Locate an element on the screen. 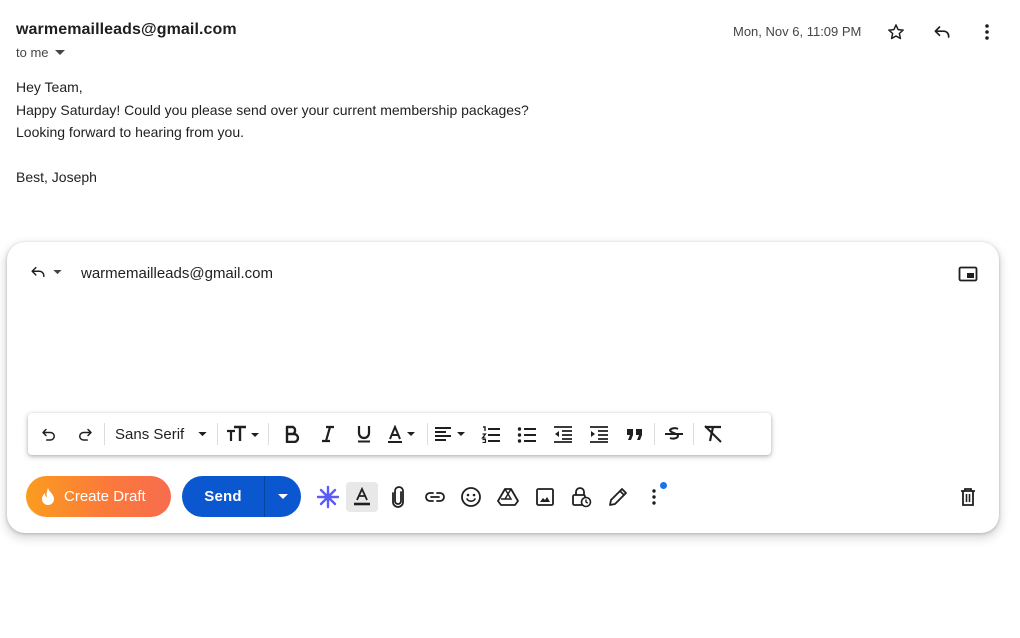 This screenshot has height=638, width=1020. create-draft-button: Create Draft is located at coordinates (98, 496).